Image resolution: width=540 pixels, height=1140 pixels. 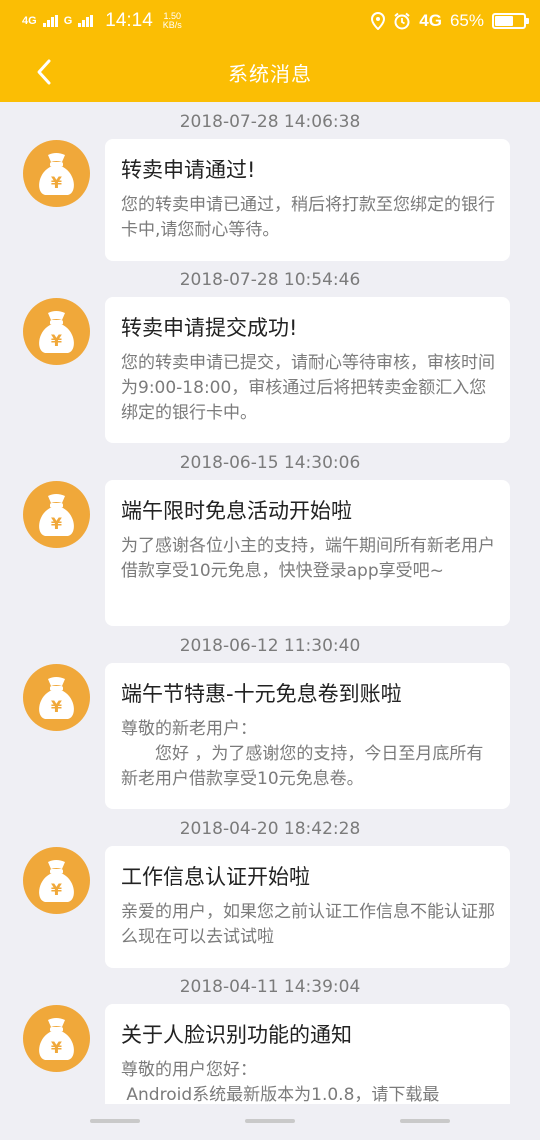 I want to click on message-date: 2018-07-28 14:06:38, so click(x=270, y=122).